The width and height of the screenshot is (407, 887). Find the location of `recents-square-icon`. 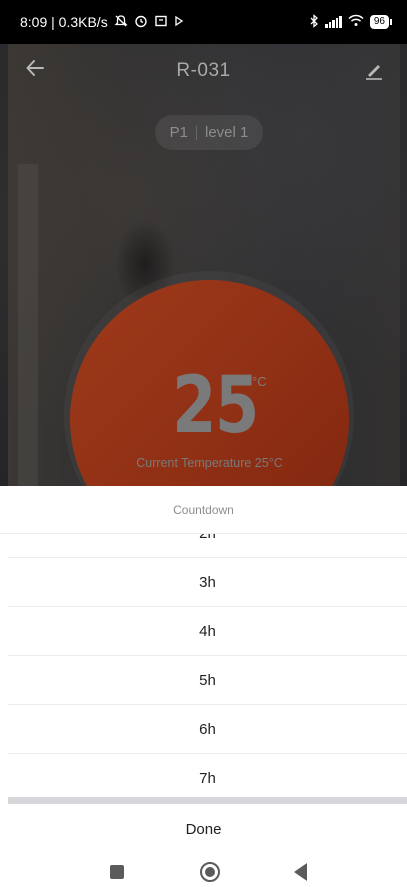

recents-square-icon is located at coordinates (117, 872).